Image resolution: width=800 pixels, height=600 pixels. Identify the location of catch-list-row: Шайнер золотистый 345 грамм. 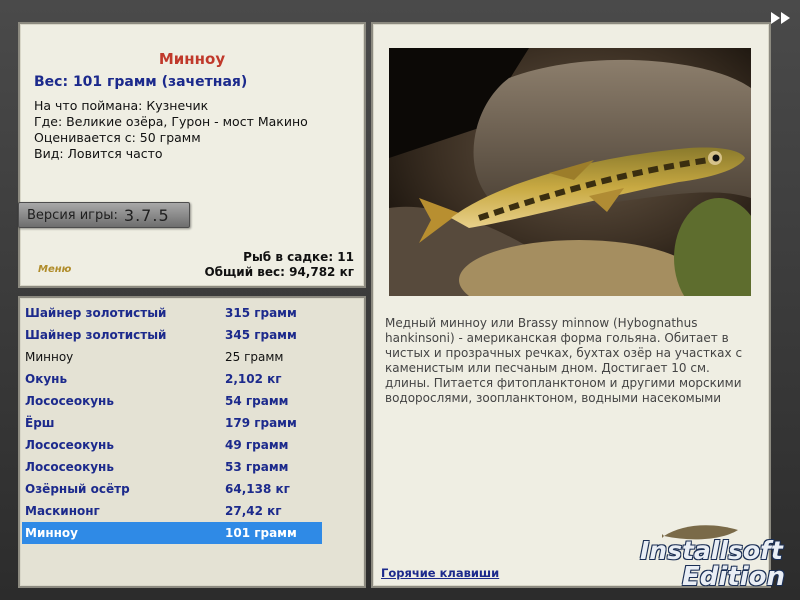
(172, 335).